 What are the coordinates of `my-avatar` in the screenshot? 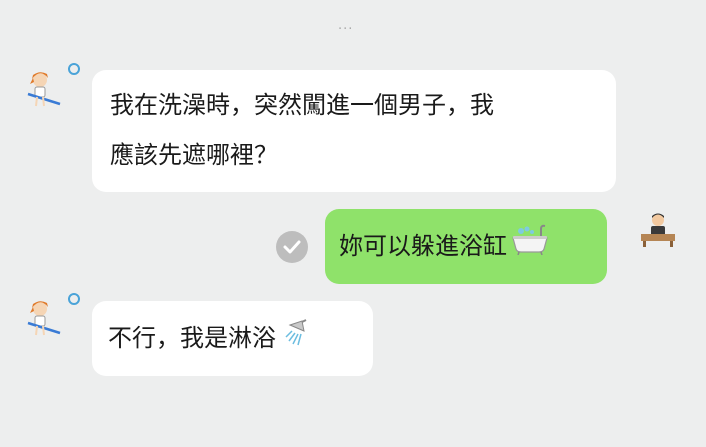 It's located at (658, 230).